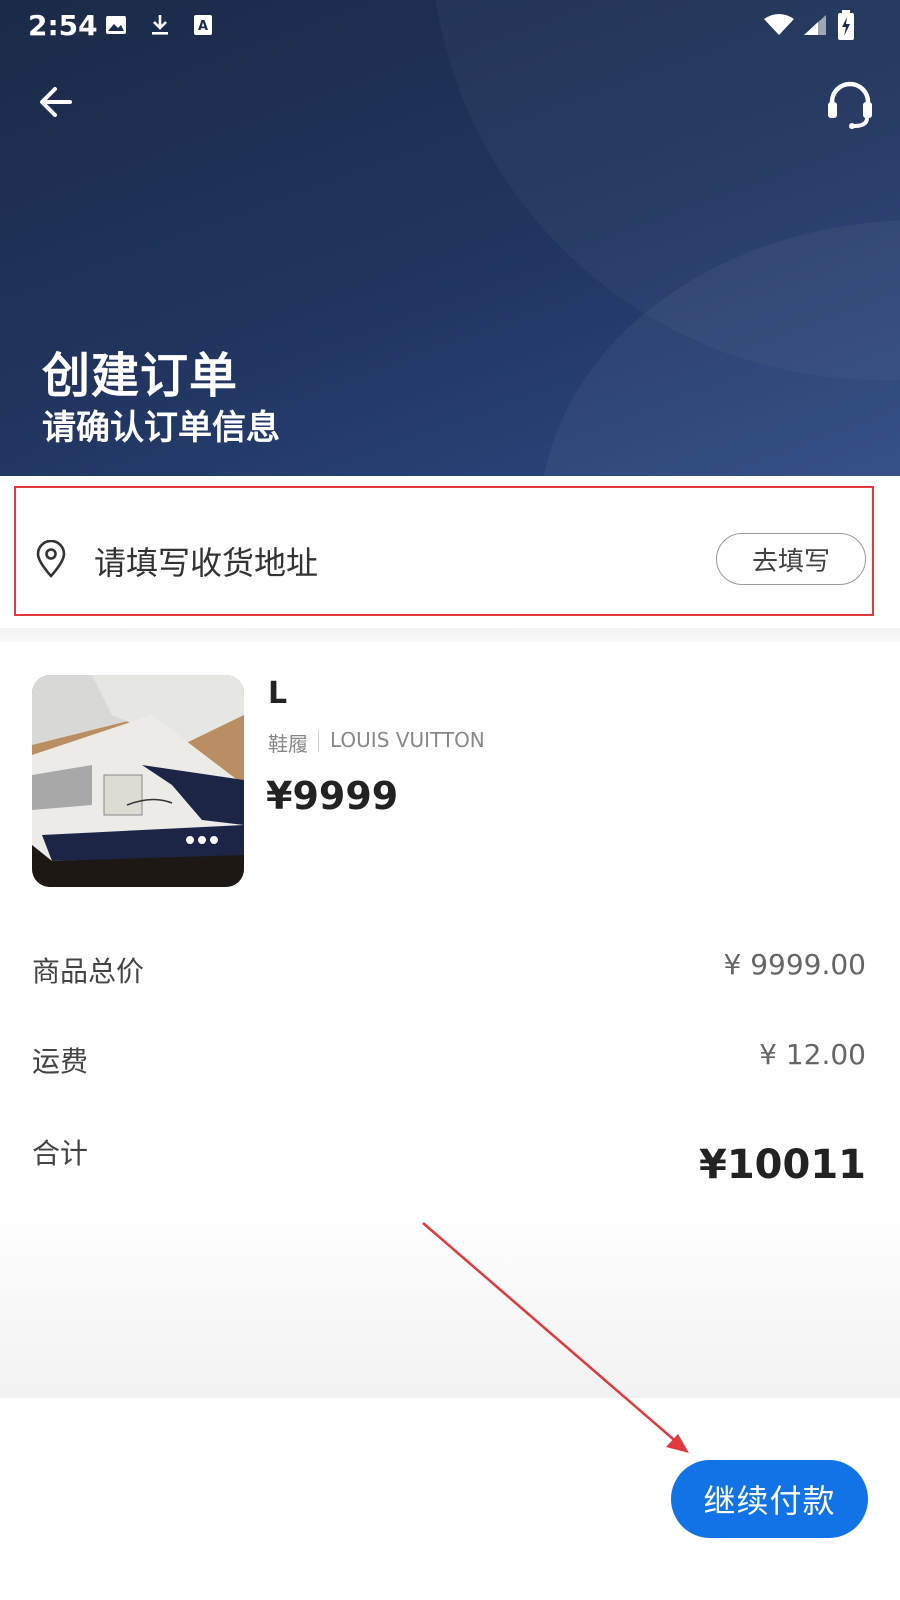 The image size is (900, 1600). Describe the element at coordinates (288, 744) in the screenshot. I see `product-category: 鞋履` at that location.